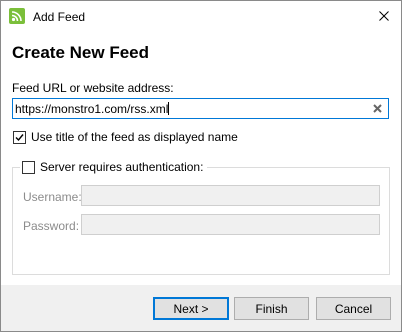 The image size is (402, 332). I want to click on finish-button: Finish, so click(271, 308).